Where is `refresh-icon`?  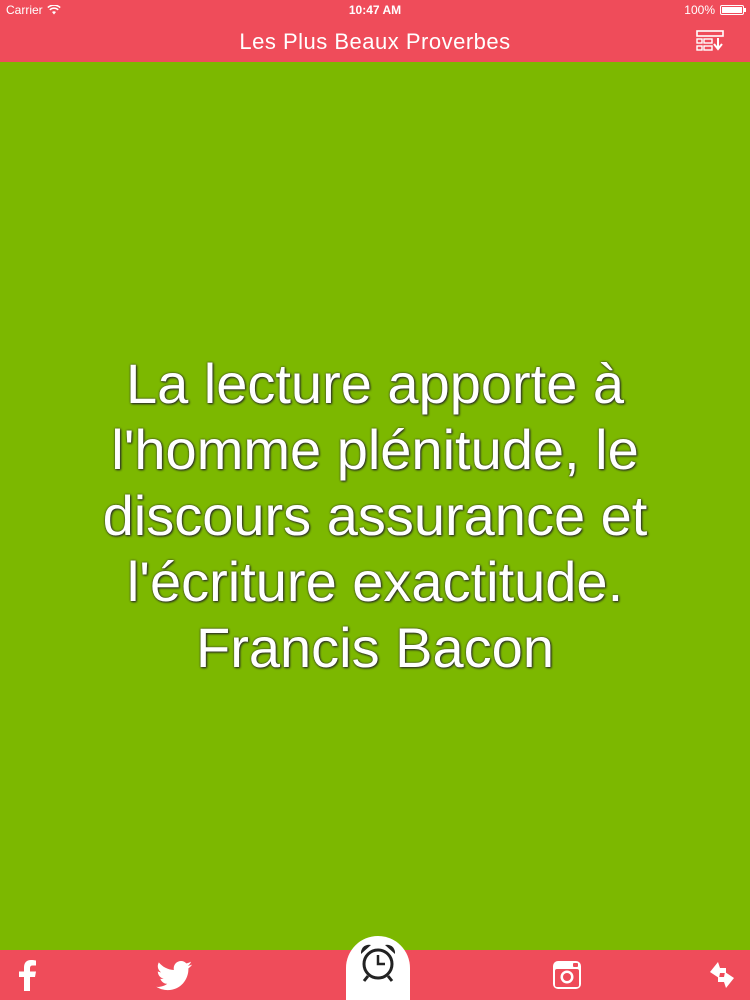 refresh-icon is located at coordinates (722, 975).